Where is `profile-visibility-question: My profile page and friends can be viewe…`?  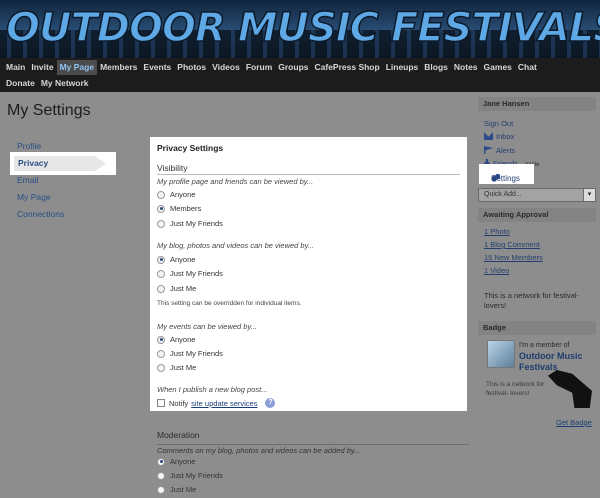
profile-visibility-question: My profile page and friends can be viewe… is located at coordinates (235, 181).